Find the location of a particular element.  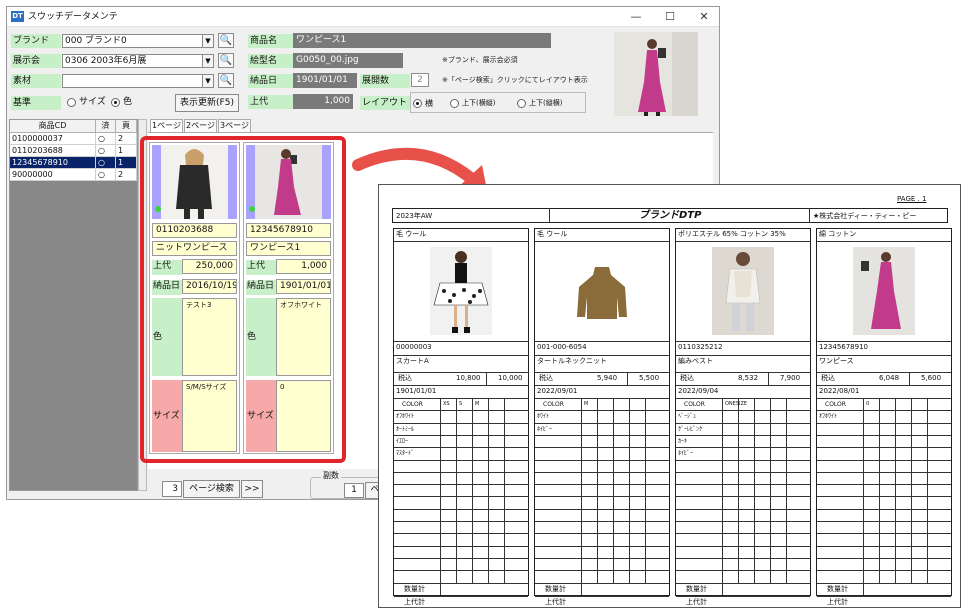

next-page-button: >> is located at coordinates (252, 489).